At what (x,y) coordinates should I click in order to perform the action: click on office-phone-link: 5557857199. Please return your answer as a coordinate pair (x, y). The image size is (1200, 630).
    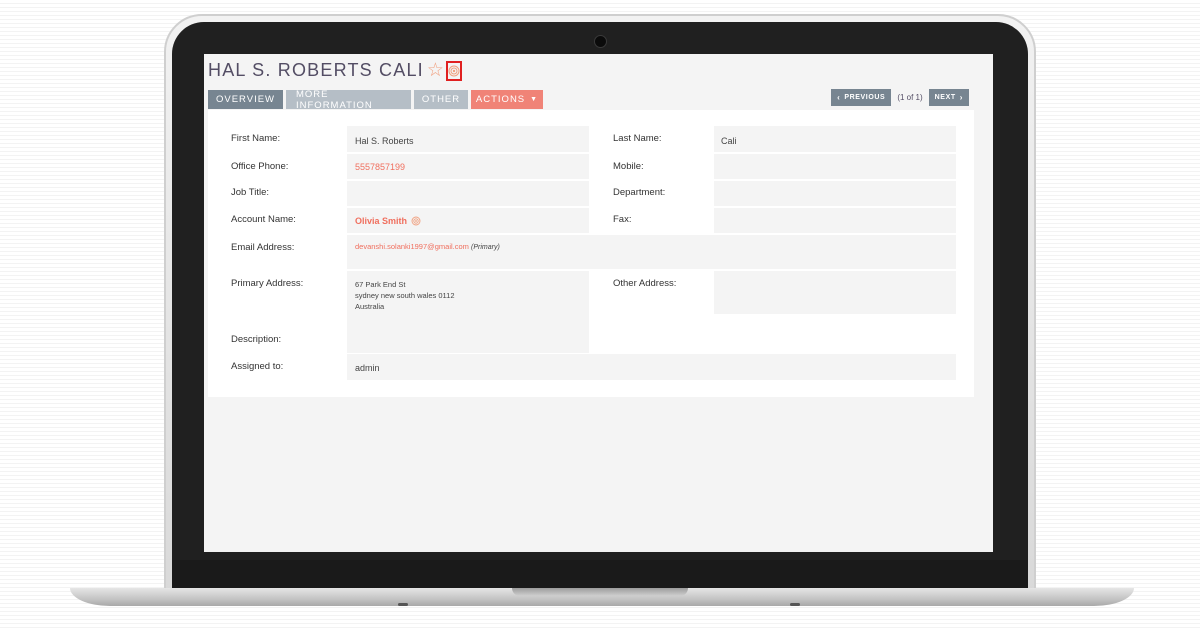
    Looking at the image, I should click on (380, 167).